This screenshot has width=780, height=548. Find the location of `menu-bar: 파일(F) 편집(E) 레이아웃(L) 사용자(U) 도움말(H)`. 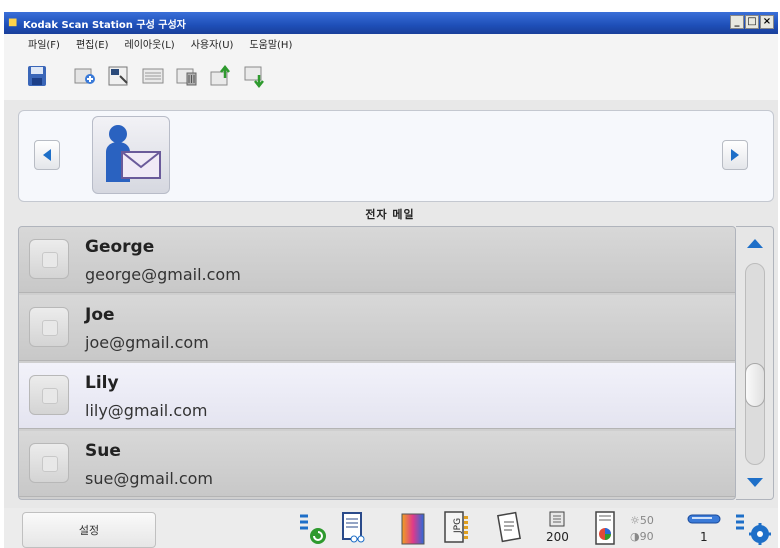

menu-bar: 파일(F) 편집(E) 레이아웃(L) 사용자(U) 도움말(H) is located at coordinates (391, 43).